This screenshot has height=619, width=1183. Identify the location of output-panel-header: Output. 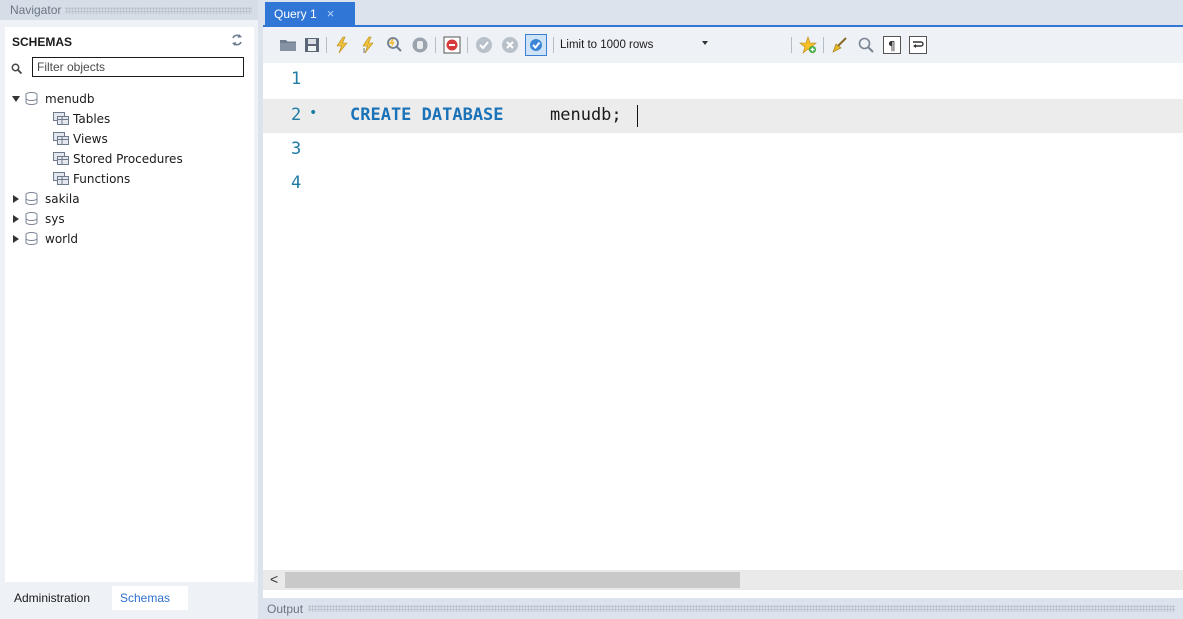
(723, 608).